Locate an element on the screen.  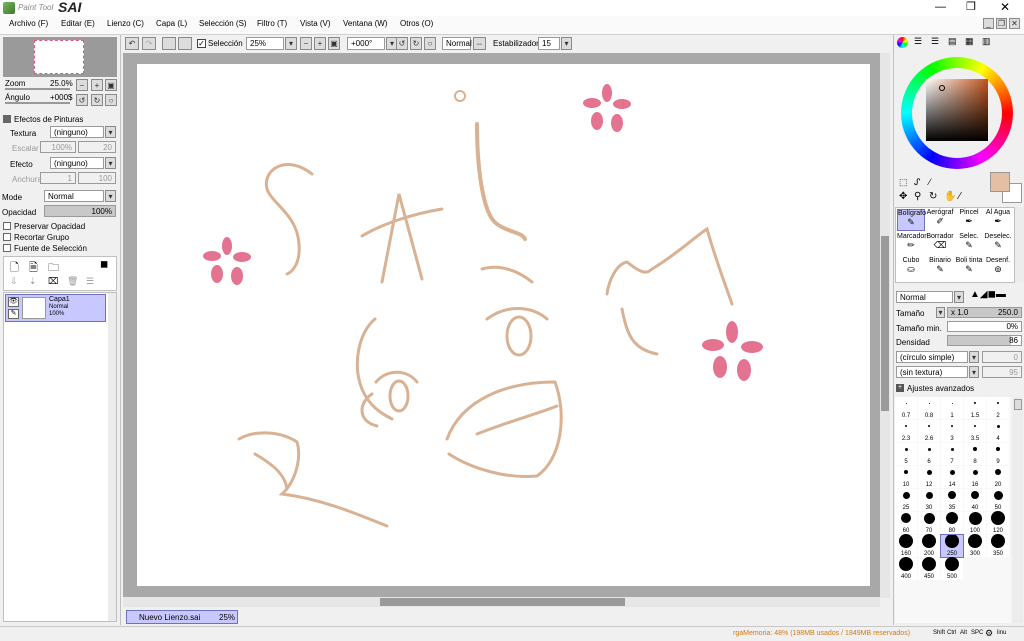
redo-button: ↷ is located at coordinates (149, 43).